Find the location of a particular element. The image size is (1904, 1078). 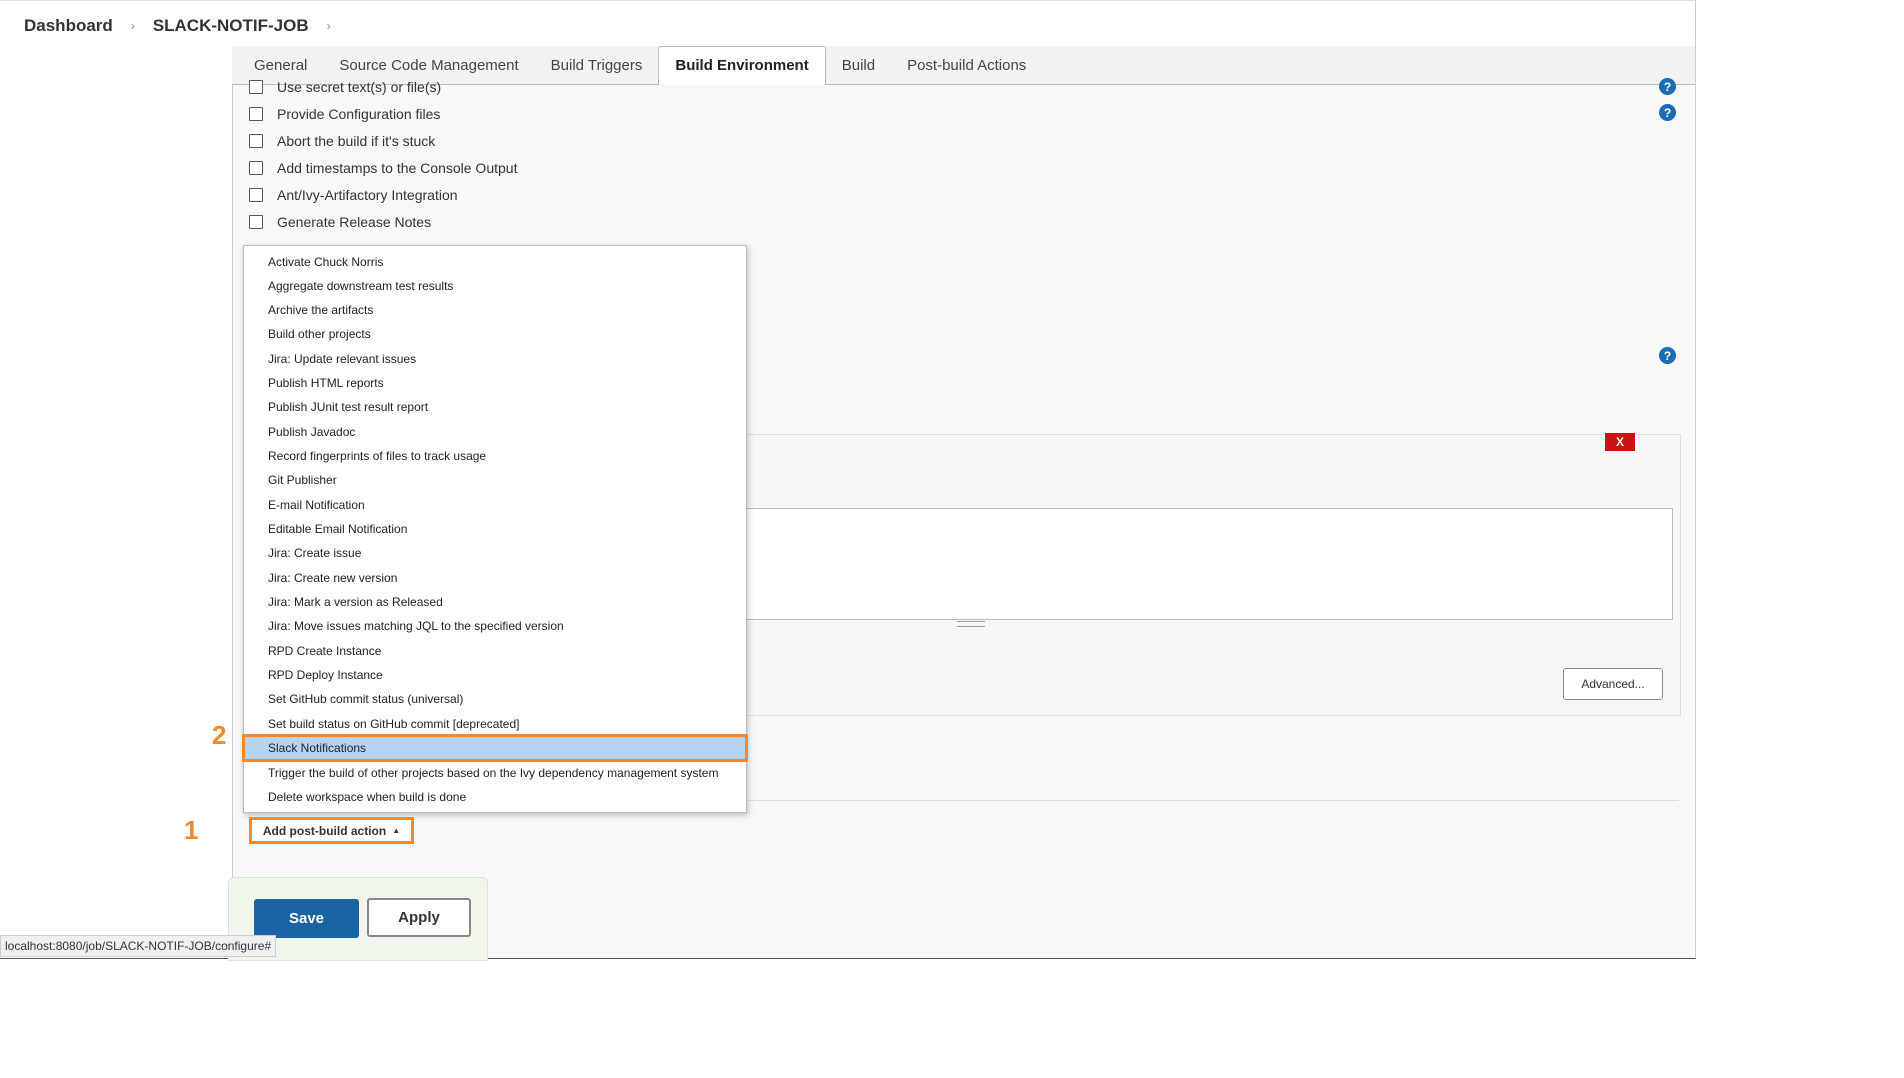

menu-item: Aggregate downstream test results is located at coordinates (495, 286).